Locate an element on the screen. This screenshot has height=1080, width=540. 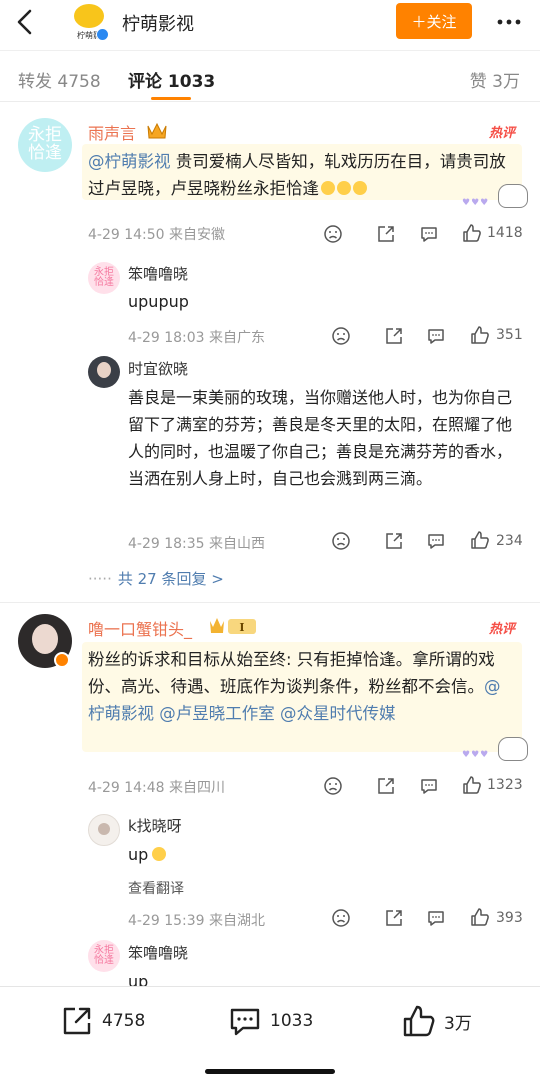
repost-count: 4758 is located at coordinates (124, 1021).